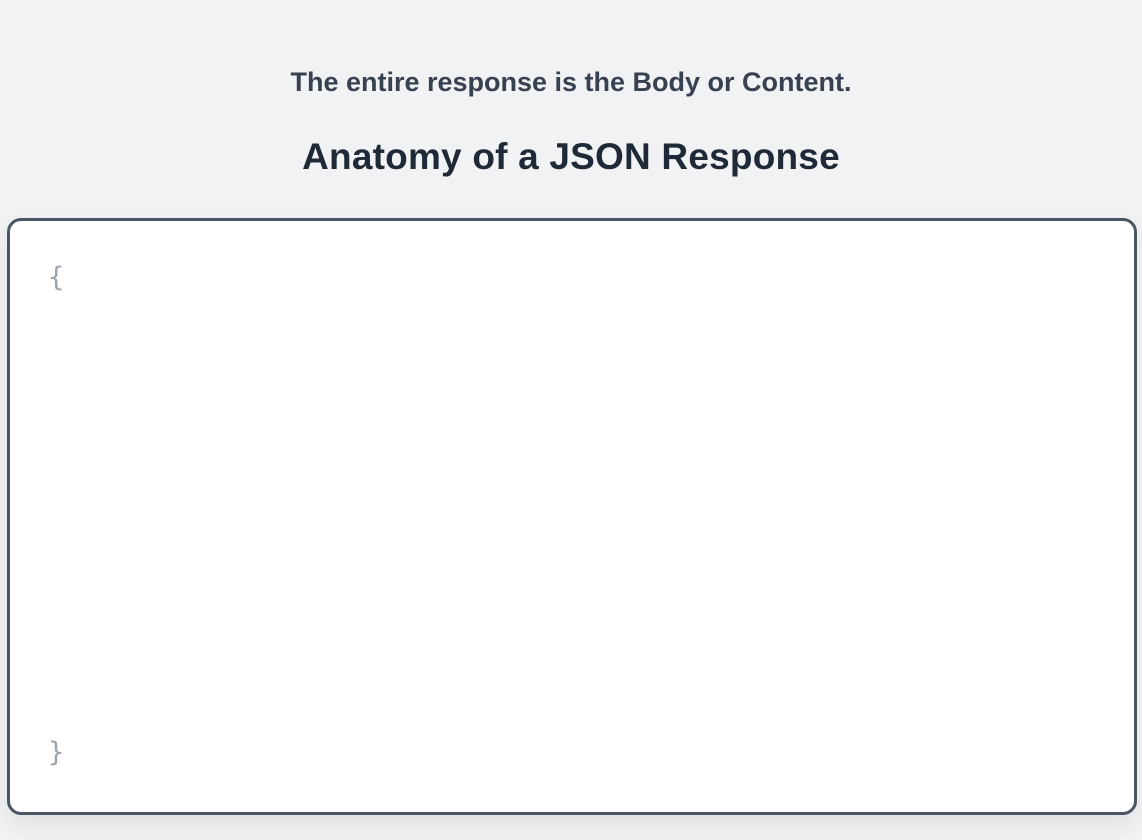 The height and width of the screenshot is (840, 1142). What do you see at coordinates (56, 752) in the screenshot?
I see `json-close-brace: }` at bounding box center [56, 752].